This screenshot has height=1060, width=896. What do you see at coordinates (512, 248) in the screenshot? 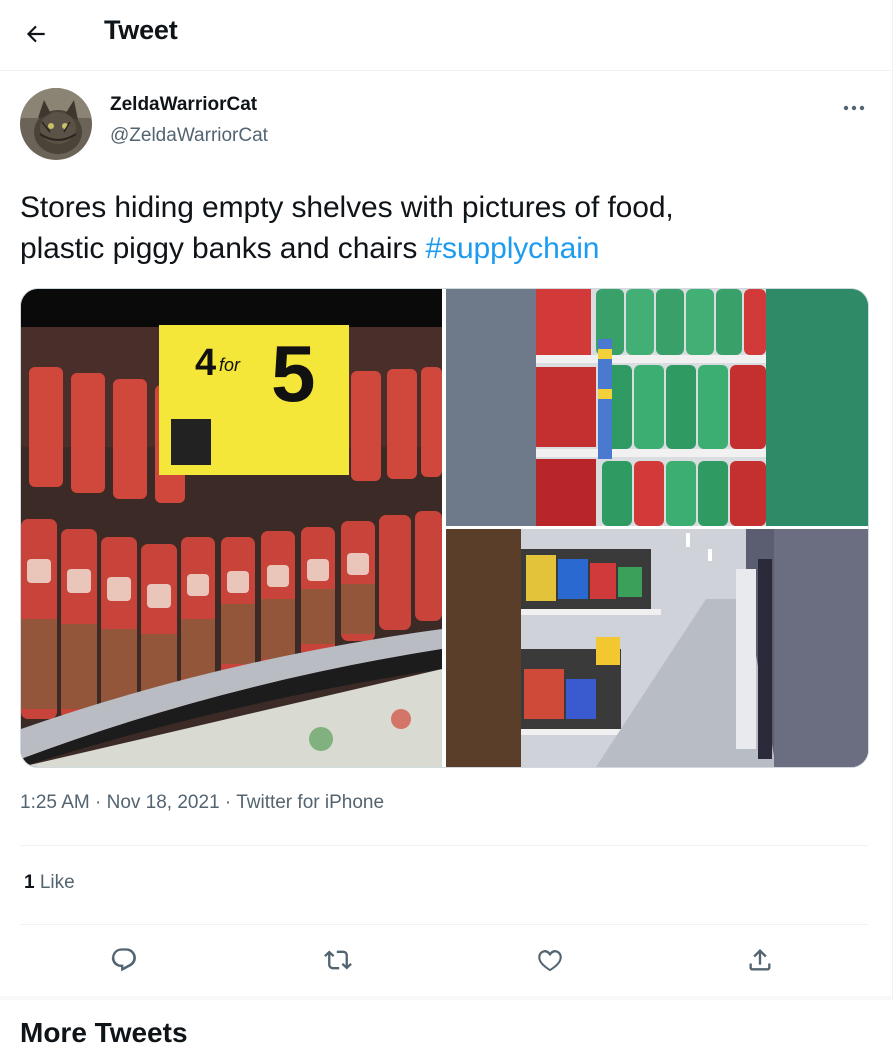
I see `hashtag-link: #supplychain` at bounding box center [512, 248].